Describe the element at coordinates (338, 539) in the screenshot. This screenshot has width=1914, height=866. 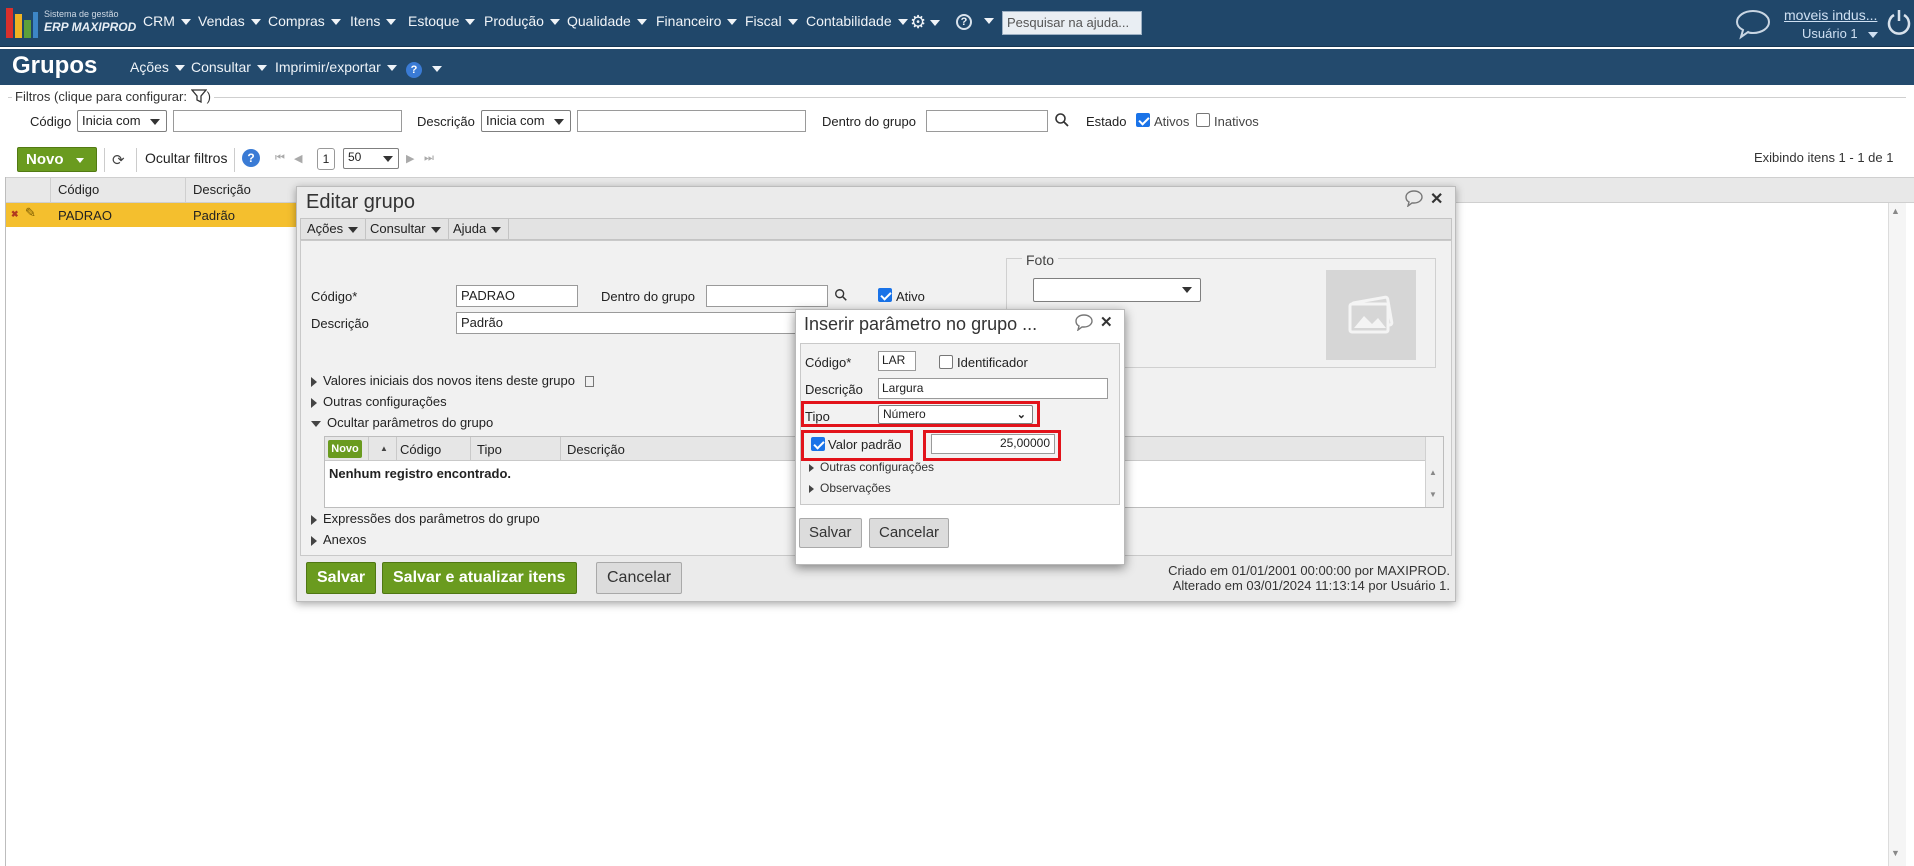
I see `anexos-section: Anexos` at that location.